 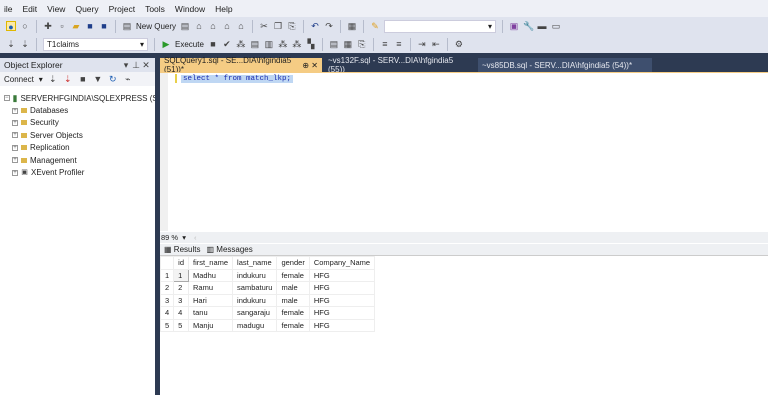 What do you see at coordinates (213, 26) in the screenshot?
I see `dmx-query-icon: ⌂` at bounding box center [213, 26].